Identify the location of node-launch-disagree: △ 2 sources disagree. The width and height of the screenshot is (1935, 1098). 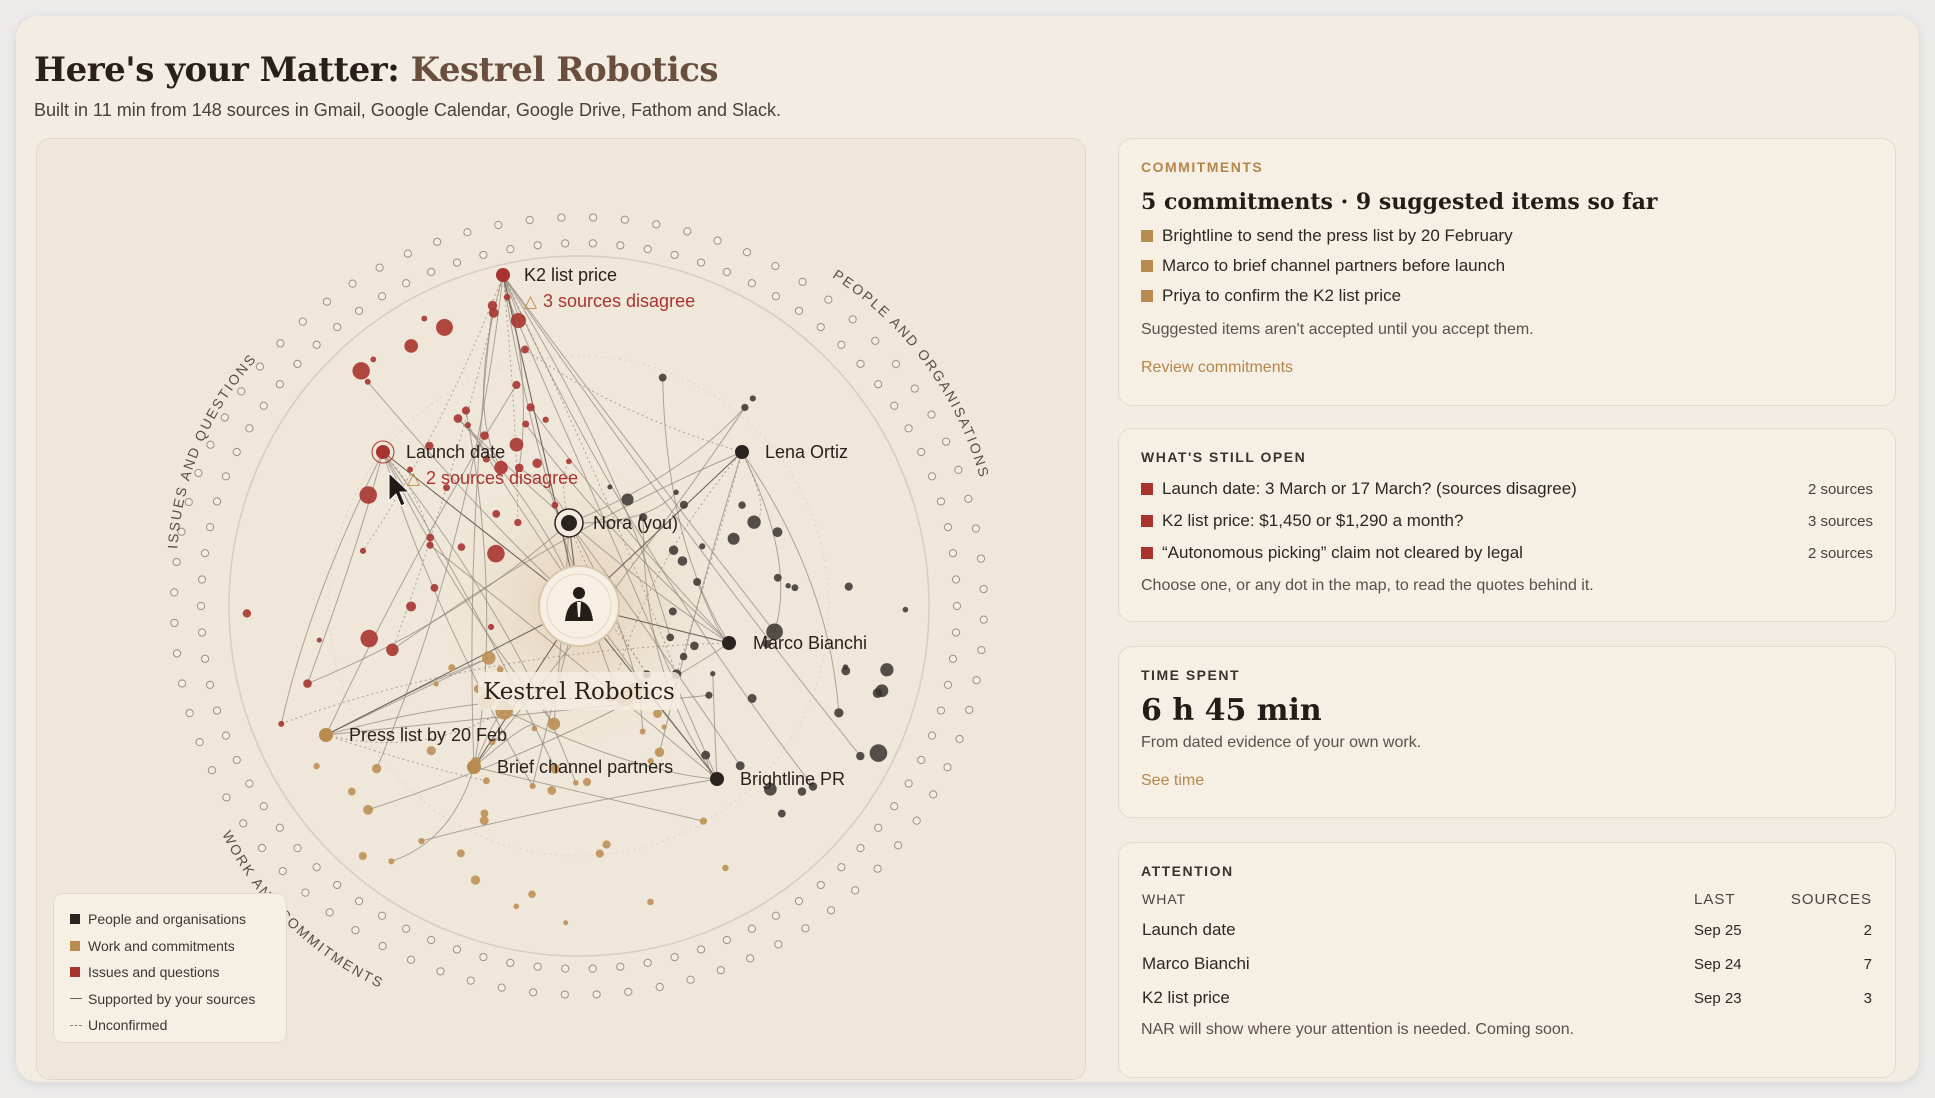
(492, 478).